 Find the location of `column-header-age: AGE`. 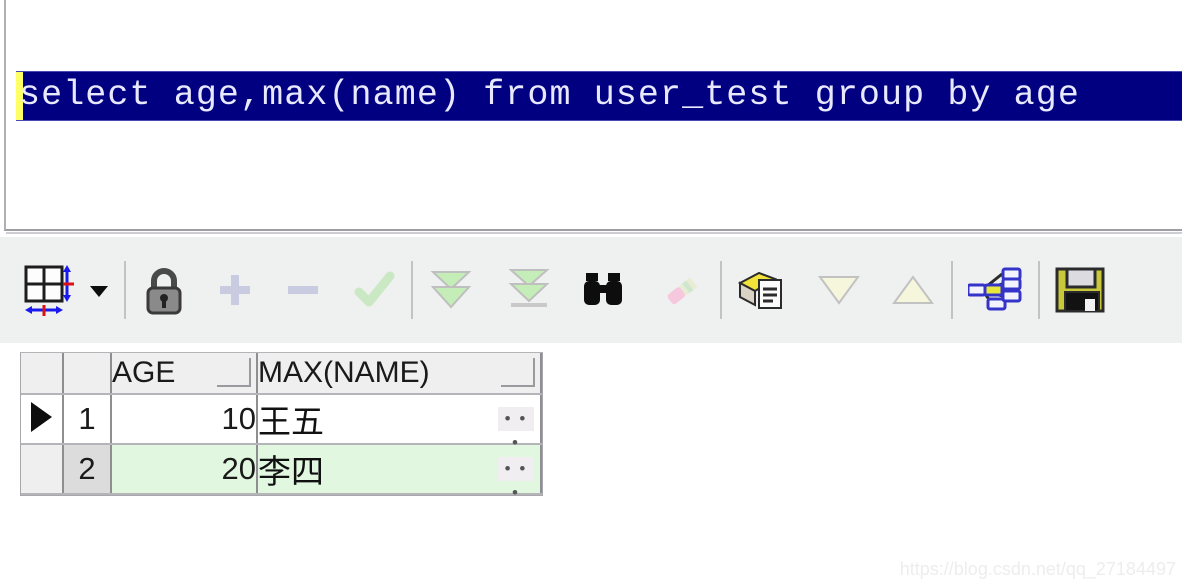

column-header-age: AGE is located at coordinates (184, 374).